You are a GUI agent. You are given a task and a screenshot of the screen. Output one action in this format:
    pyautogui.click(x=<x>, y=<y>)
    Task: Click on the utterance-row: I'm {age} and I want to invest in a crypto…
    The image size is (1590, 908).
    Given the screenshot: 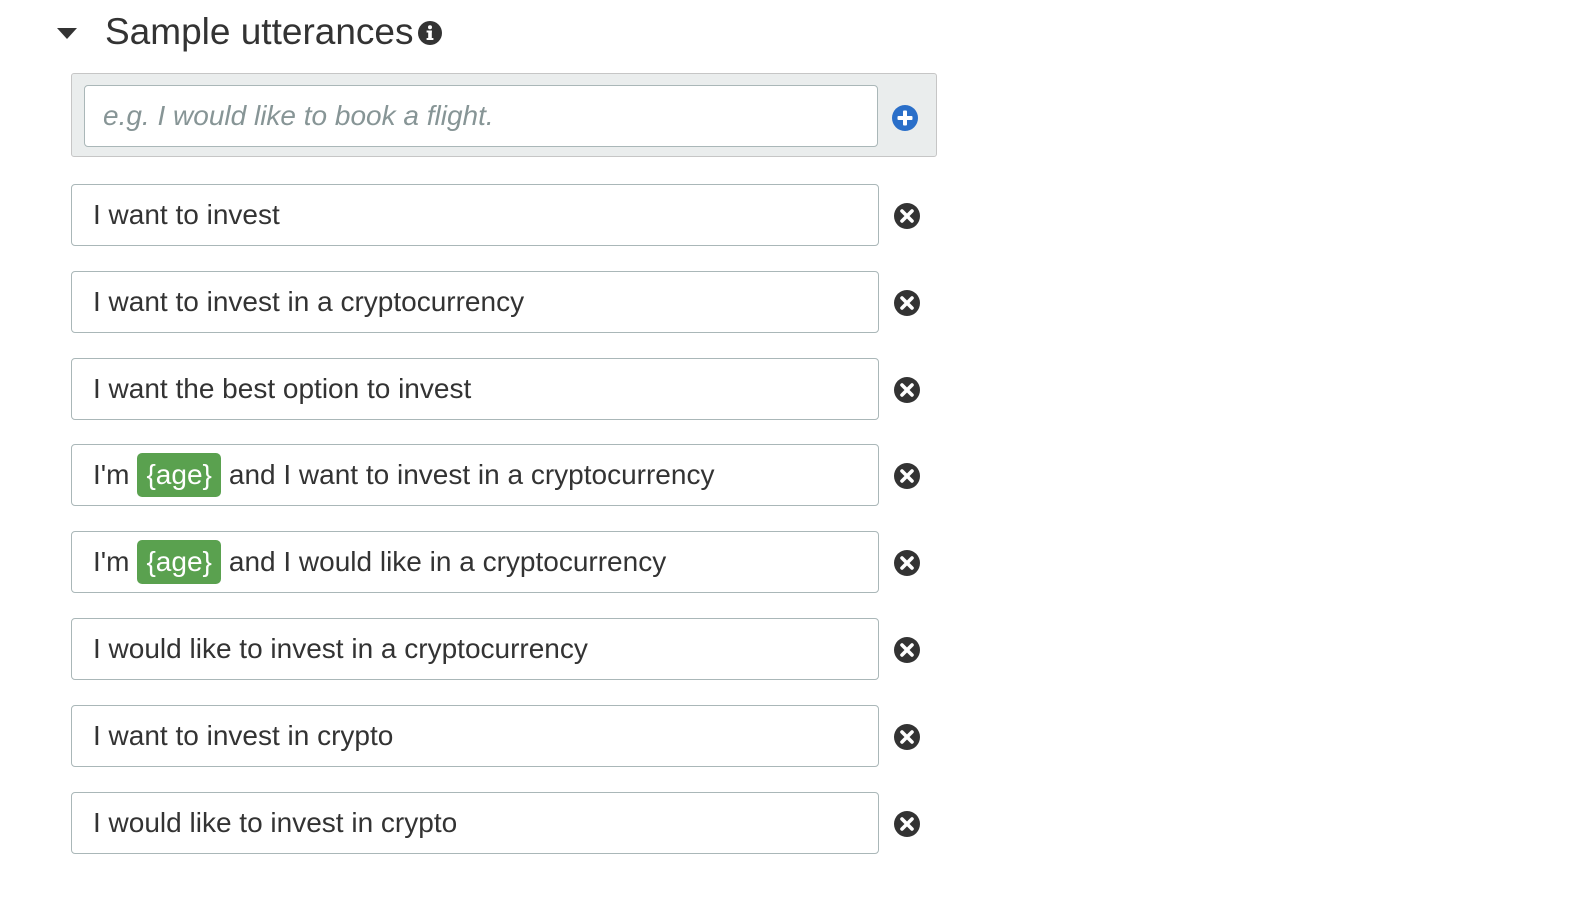 What is the action you would take?
    pyautogui.click(x=506, y=476)
    